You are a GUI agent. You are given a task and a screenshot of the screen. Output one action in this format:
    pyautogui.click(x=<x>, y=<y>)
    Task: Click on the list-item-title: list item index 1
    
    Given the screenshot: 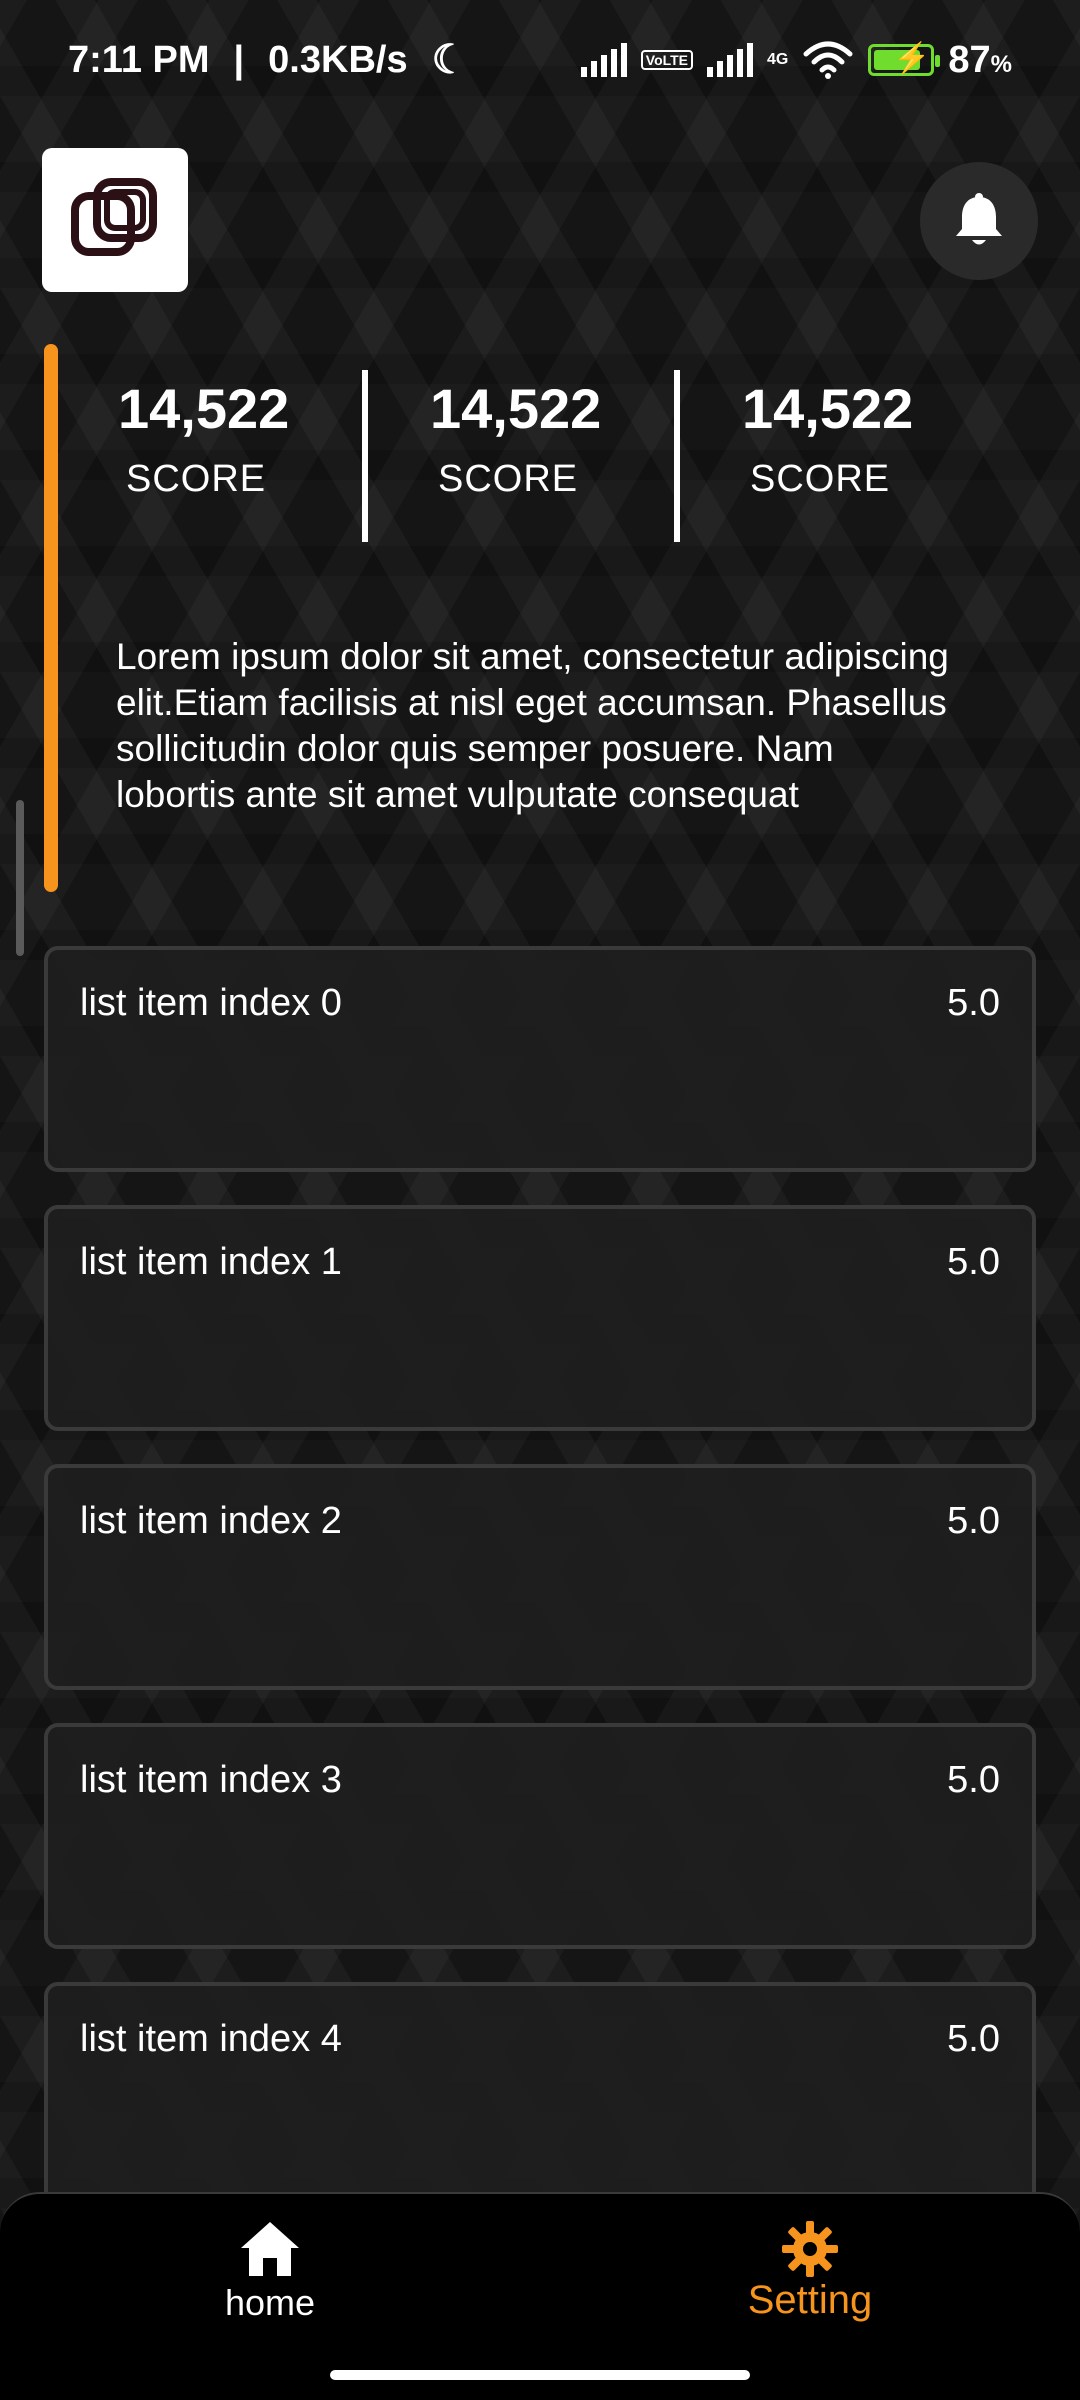 What is the action you would take?
    pyautogui.click(x=211, y=1262)
    